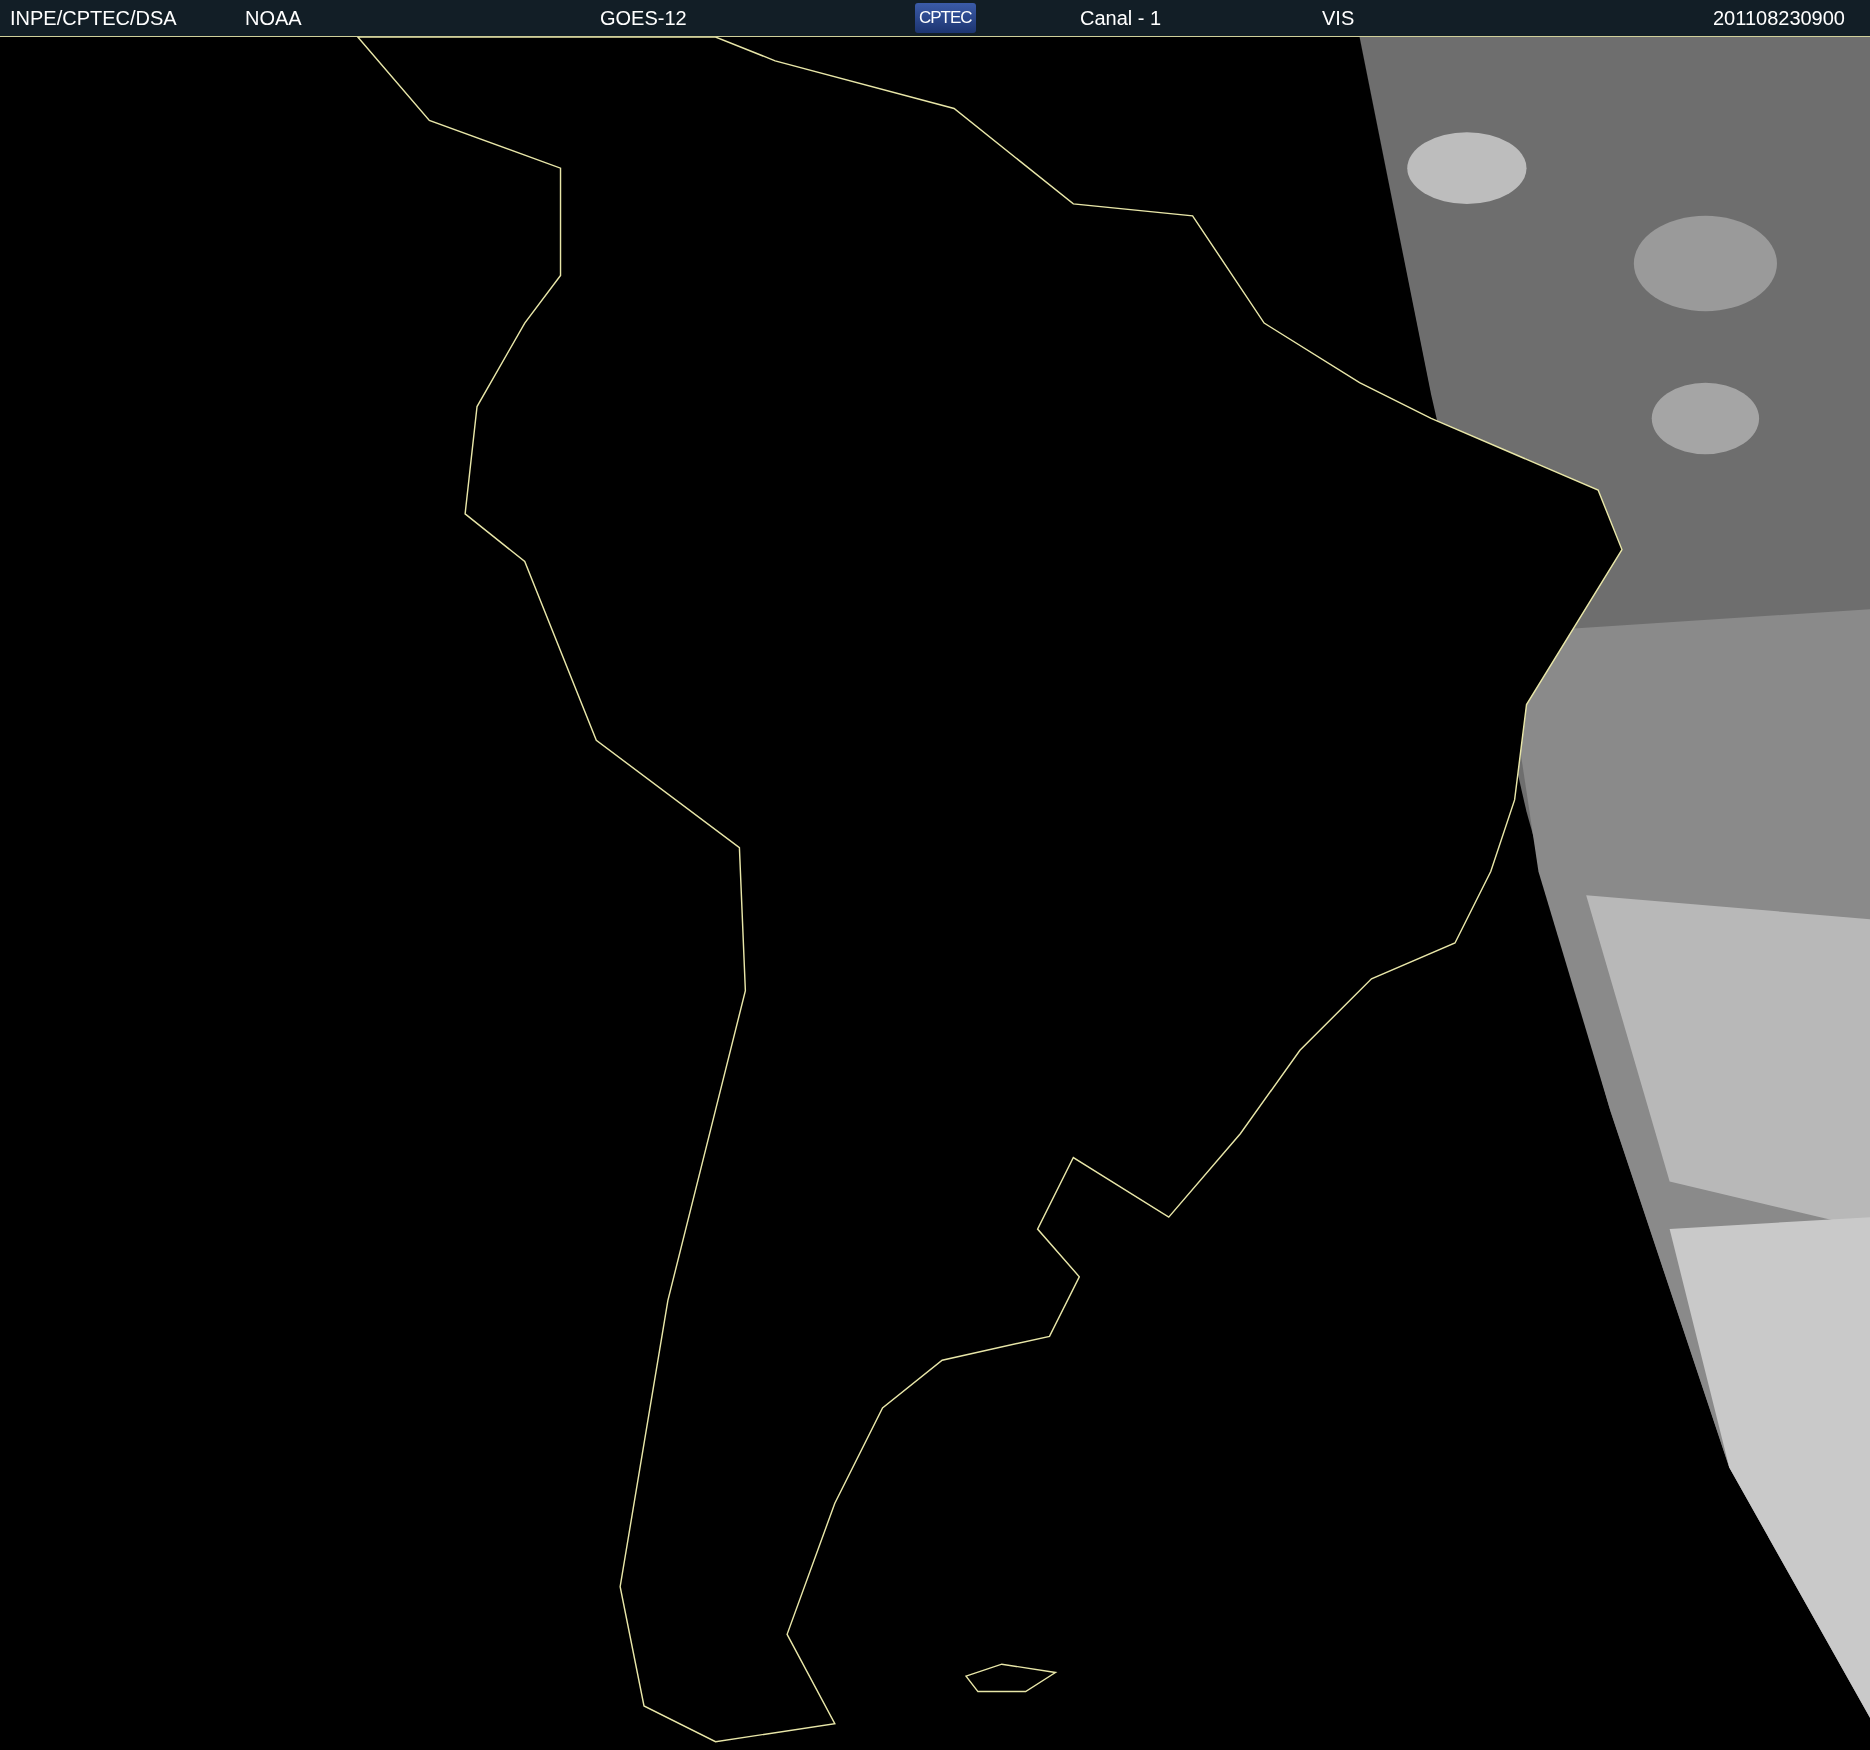 The height and width of the screenshot is (1750, 1870). What do you see at coordinates (1338, 18) in the screenshot?
I see `header-label: VIS` at bounding box center [1338, 18].